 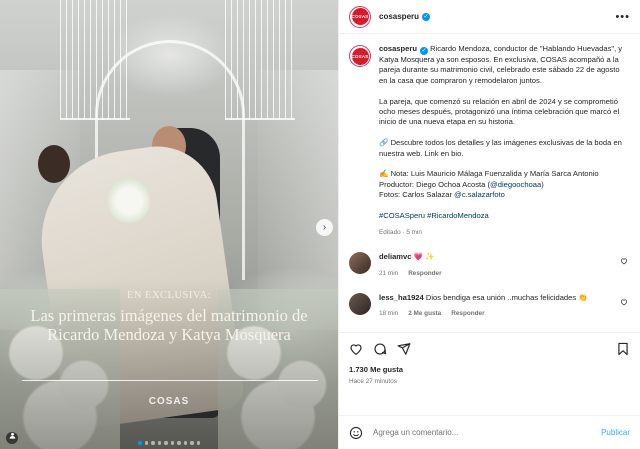 What do you see at coordinates (324, 227) in the screenshot?
I see `next-icon: ›` at bounding box center [324, 227].